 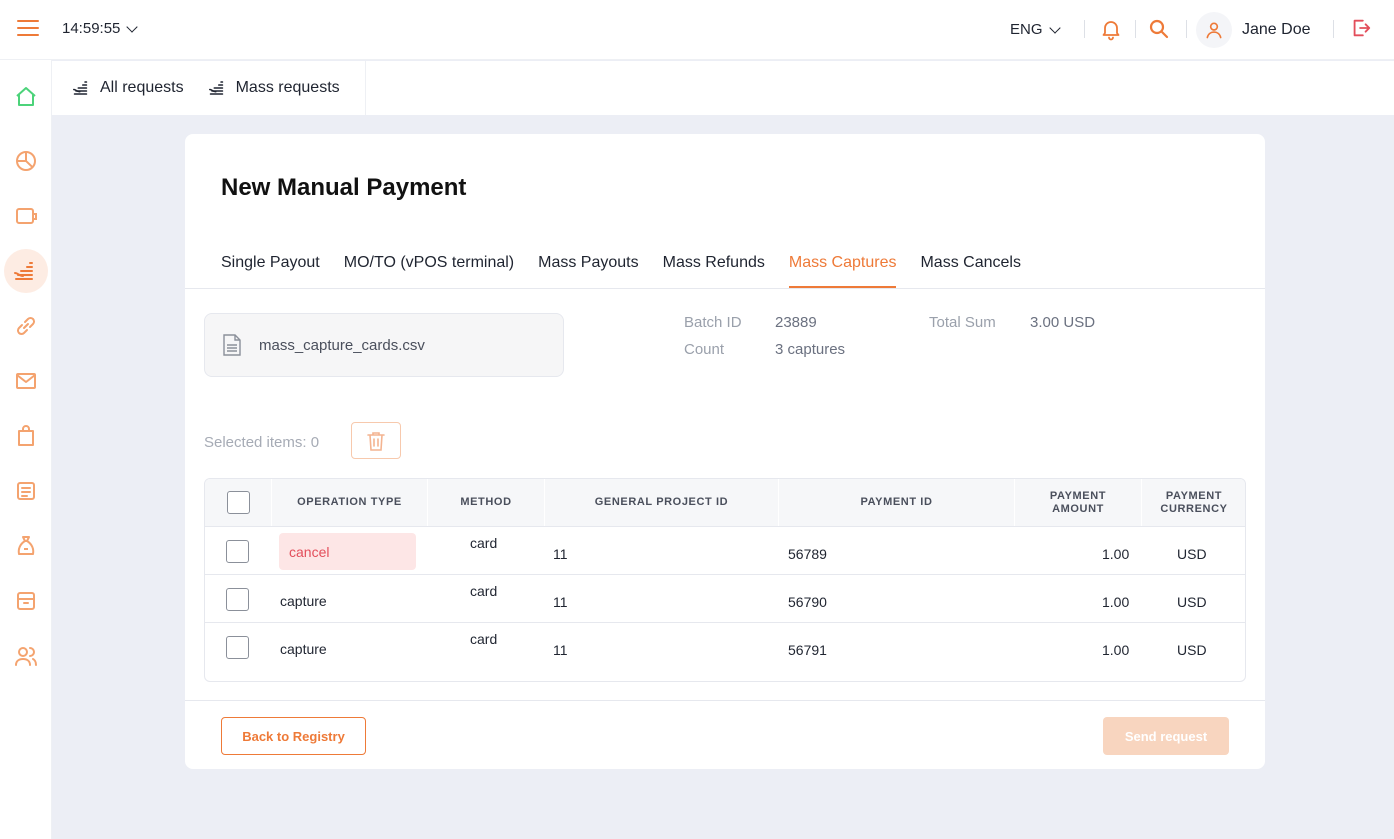 I want to click on count-value: 3 captures, so click(x=810, y=349).